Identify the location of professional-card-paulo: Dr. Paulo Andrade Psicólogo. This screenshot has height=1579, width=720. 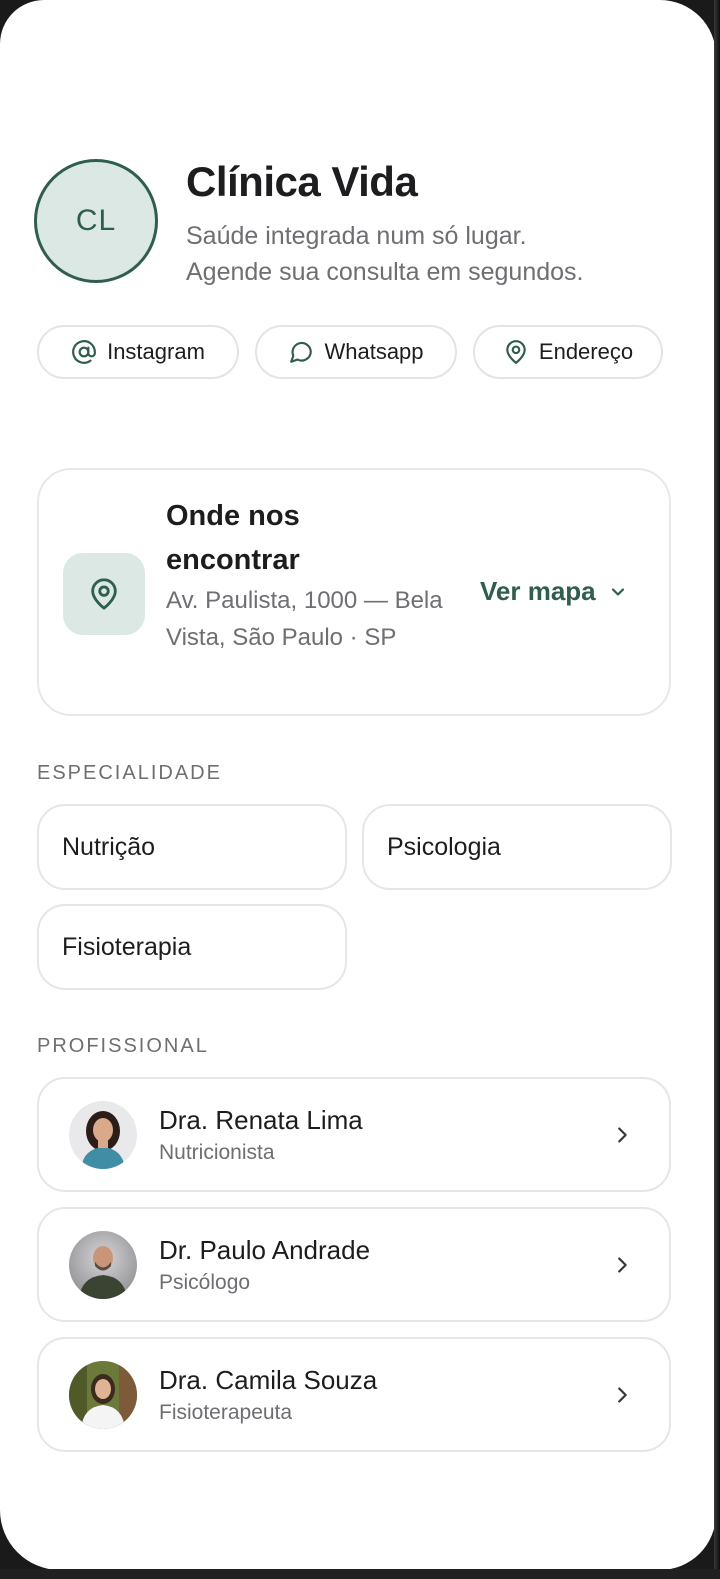
(354, 1264).